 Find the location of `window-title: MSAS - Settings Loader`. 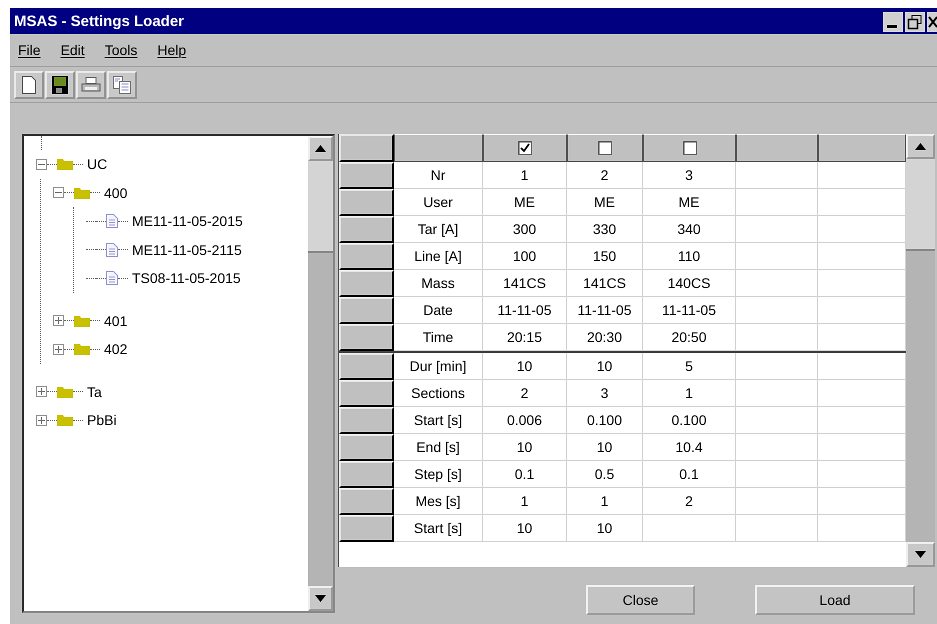

window-title: MSAS - Settings Loader is located at coordinates (100, 21).